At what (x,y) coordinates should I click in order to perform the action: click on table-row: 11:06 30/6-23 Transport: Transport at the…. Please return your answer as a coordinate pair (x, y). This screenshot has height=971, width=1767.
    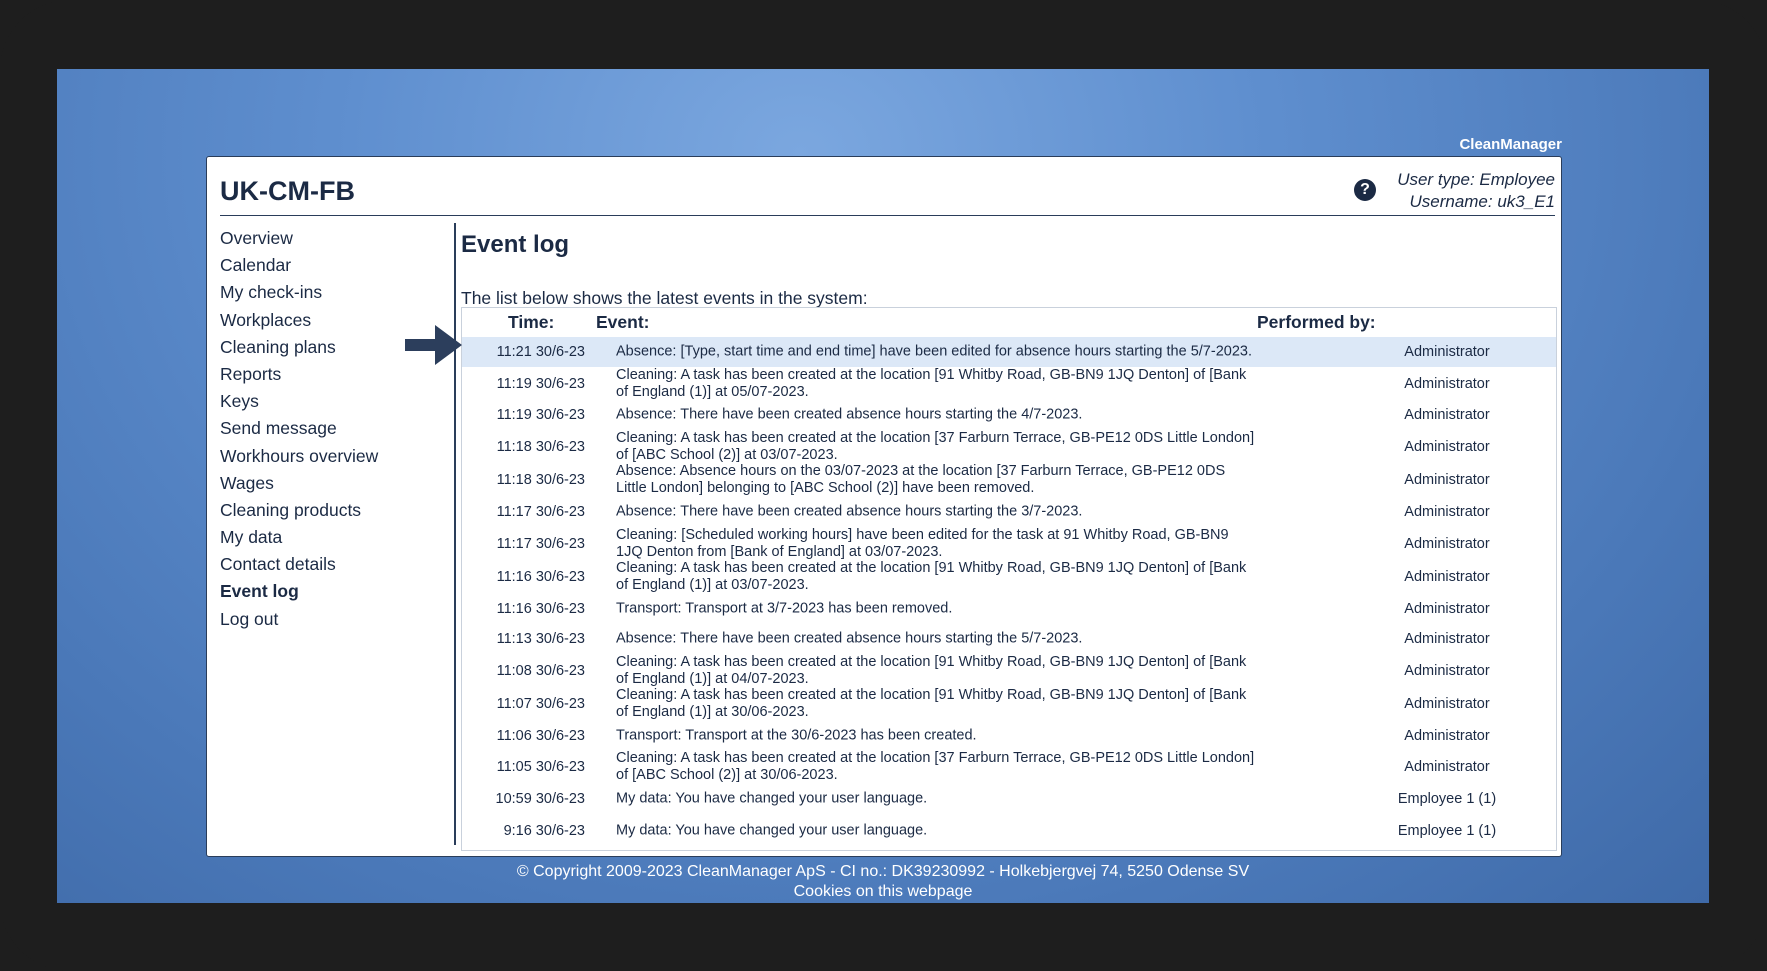
    Looking at the image, I should click on (1009, 736).